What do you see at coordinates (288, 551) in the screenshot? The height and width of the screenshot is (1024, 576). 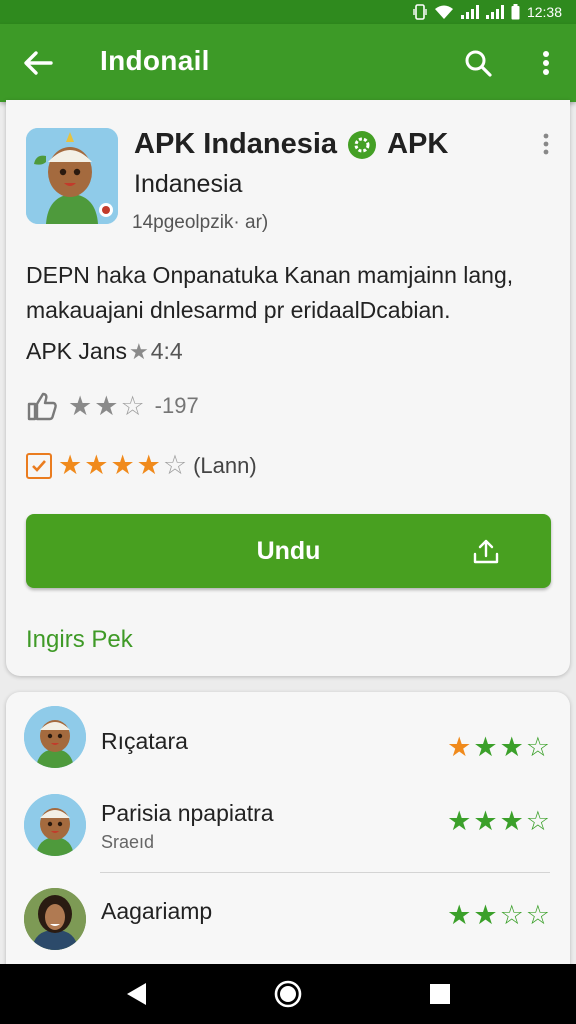 I see `download-button: Undu` at bounding box center [288, 551].